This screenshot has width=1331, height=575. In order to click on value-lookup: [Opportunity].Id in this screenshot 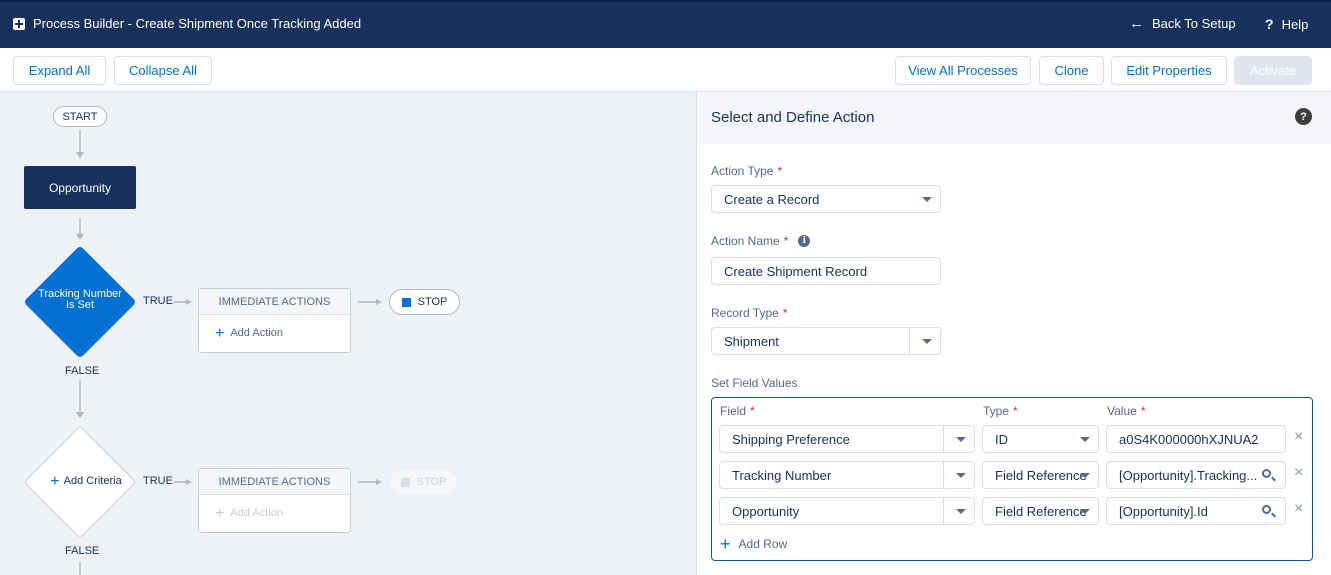, I will do `click(1196, 511)`.